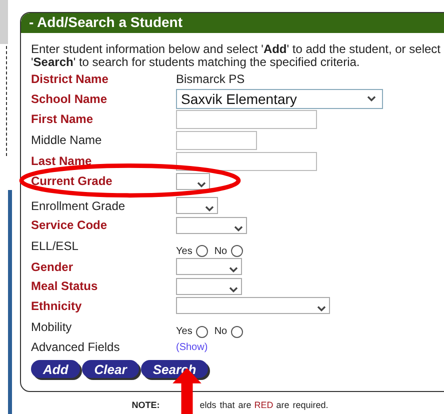  Describe the element at coordinates (279, 98) in the screenshot. I see `dropdown: Saxvik Elementary` at that location.